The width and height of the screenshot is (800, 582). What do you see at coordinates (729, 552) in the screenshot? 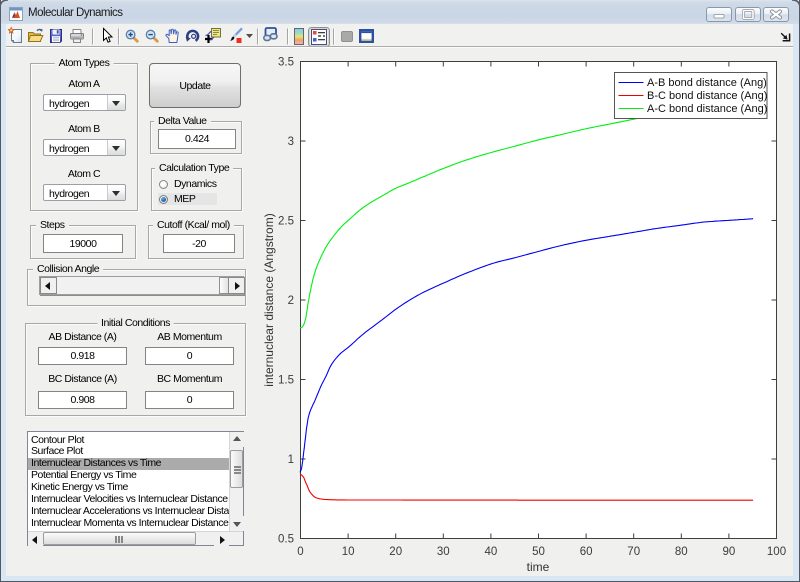
I see `svg-text: 90` at bounding box center [729, 552].